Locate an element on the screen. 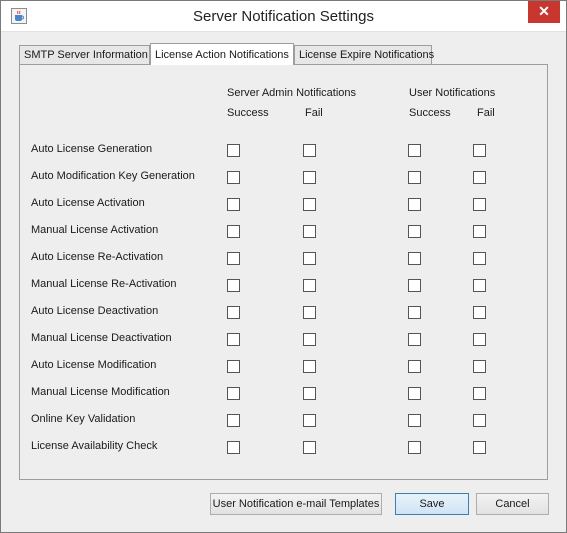 The width and height of the screenshot is (567, 533). close-button: ✕ is located at coordinates (544, 12).